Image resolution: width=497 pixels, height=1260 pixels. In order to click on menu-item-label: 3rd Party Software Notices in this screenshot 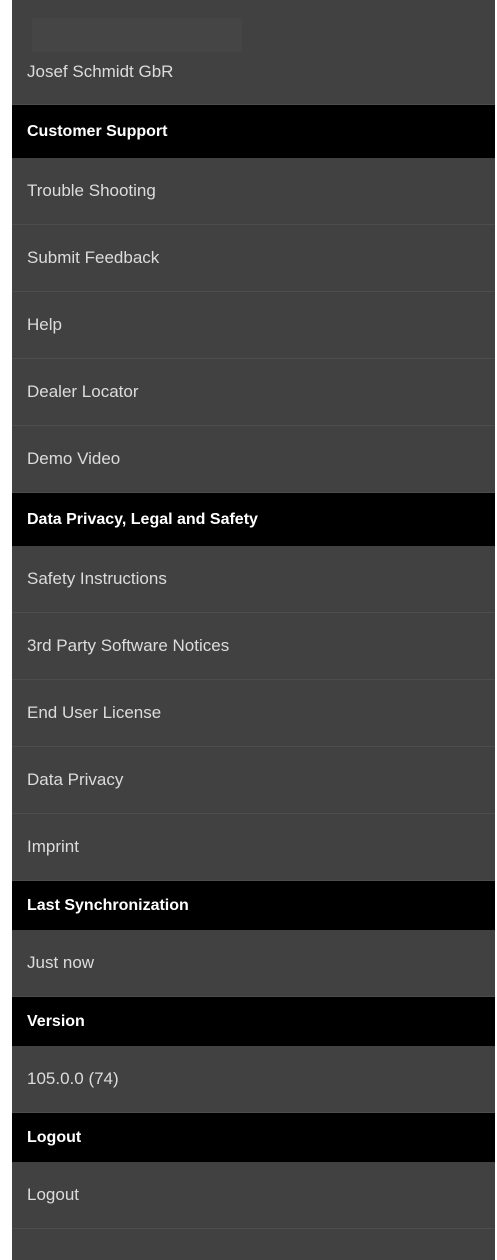, I will do `click(128, 645)`.